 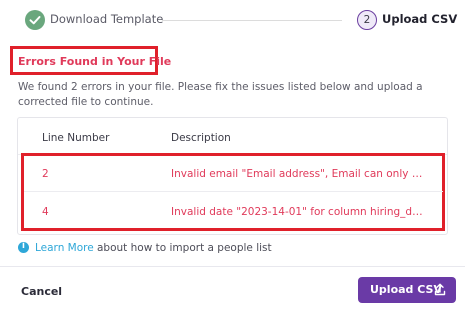 I want to click on column-header-line-number: Line Number, so click(x=76, y=138).